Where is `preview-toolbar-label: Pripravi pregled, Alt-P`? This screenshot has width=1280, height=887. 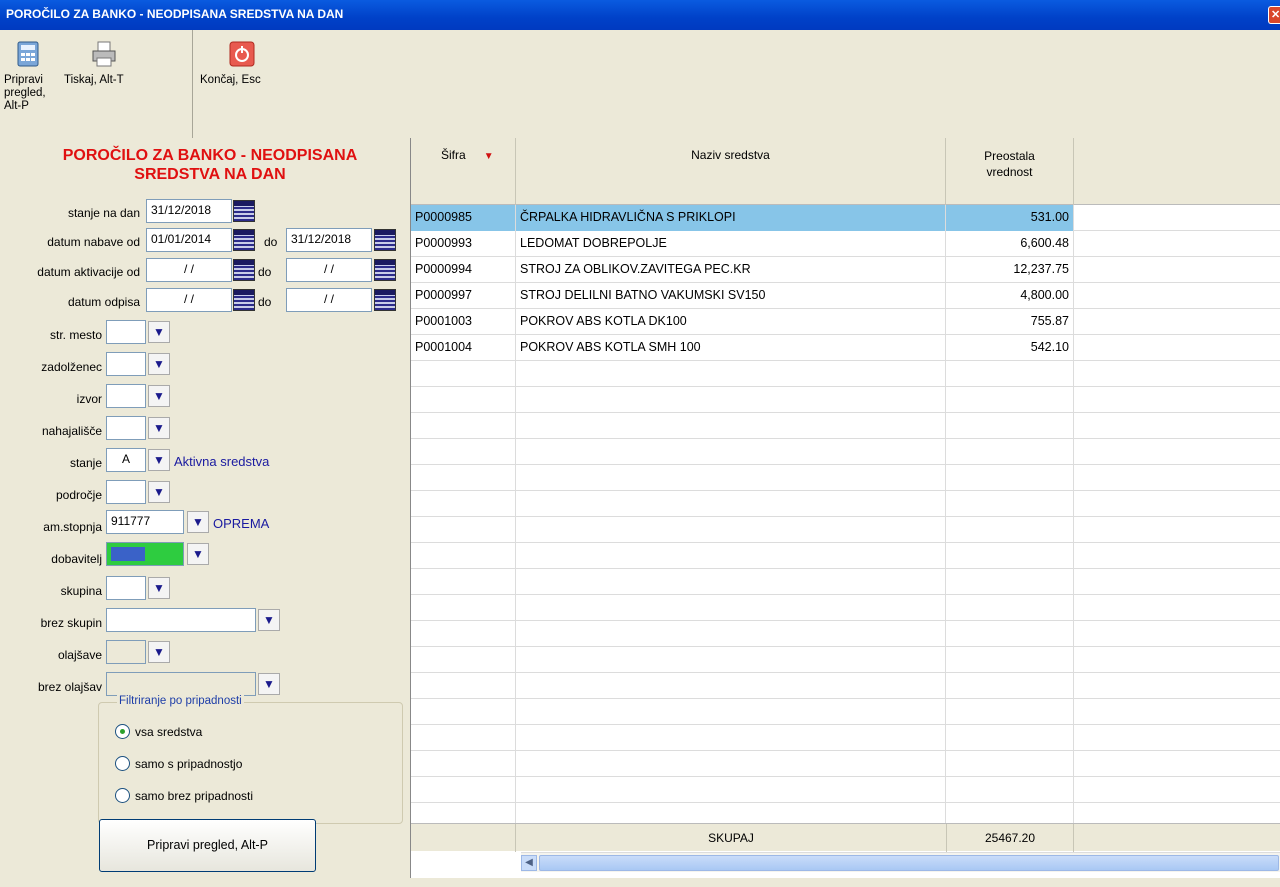
preview-toolbar-label: Pripravi pregled, Alt-P is located at coordinates (25, 93).